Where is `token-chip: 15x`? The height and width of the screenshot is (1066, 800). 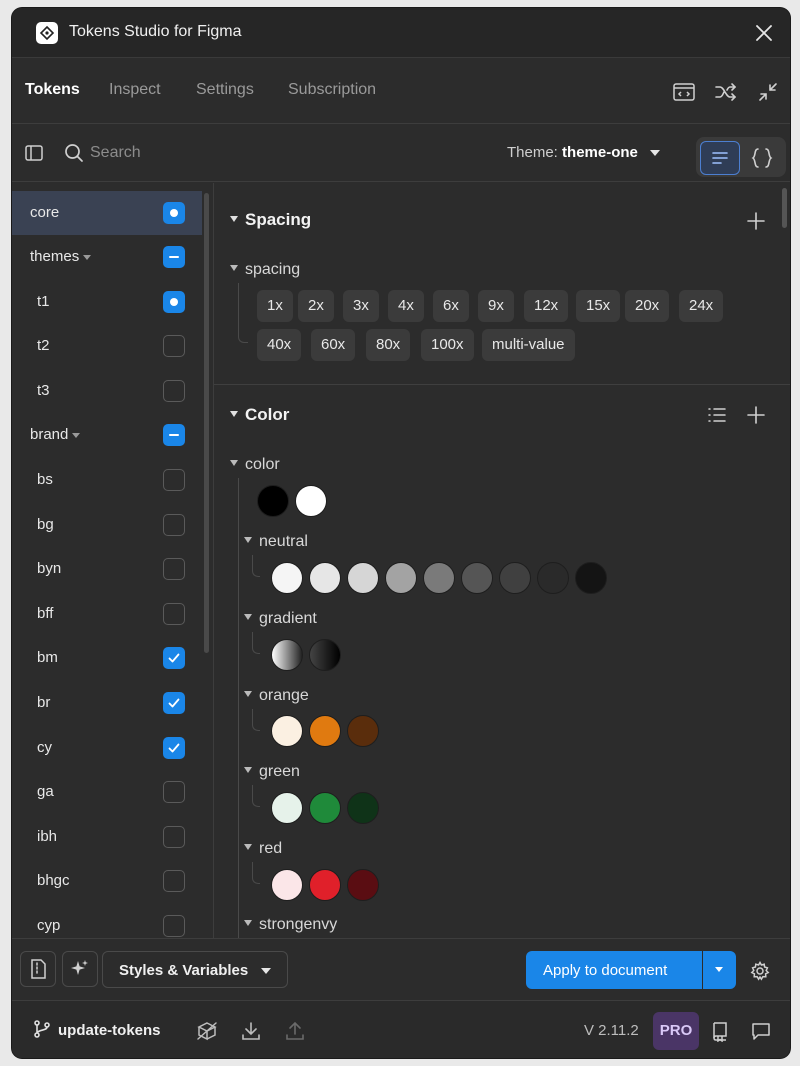 token-chip: 15x is located at coordinates (598, 306).